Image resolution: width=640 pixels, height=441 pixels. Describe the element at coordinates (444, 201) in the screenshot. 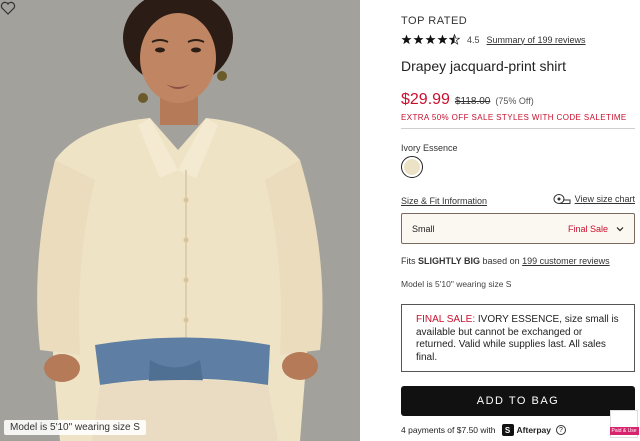

I see `size-fit-info-link: Size & Fit Information` at that location.